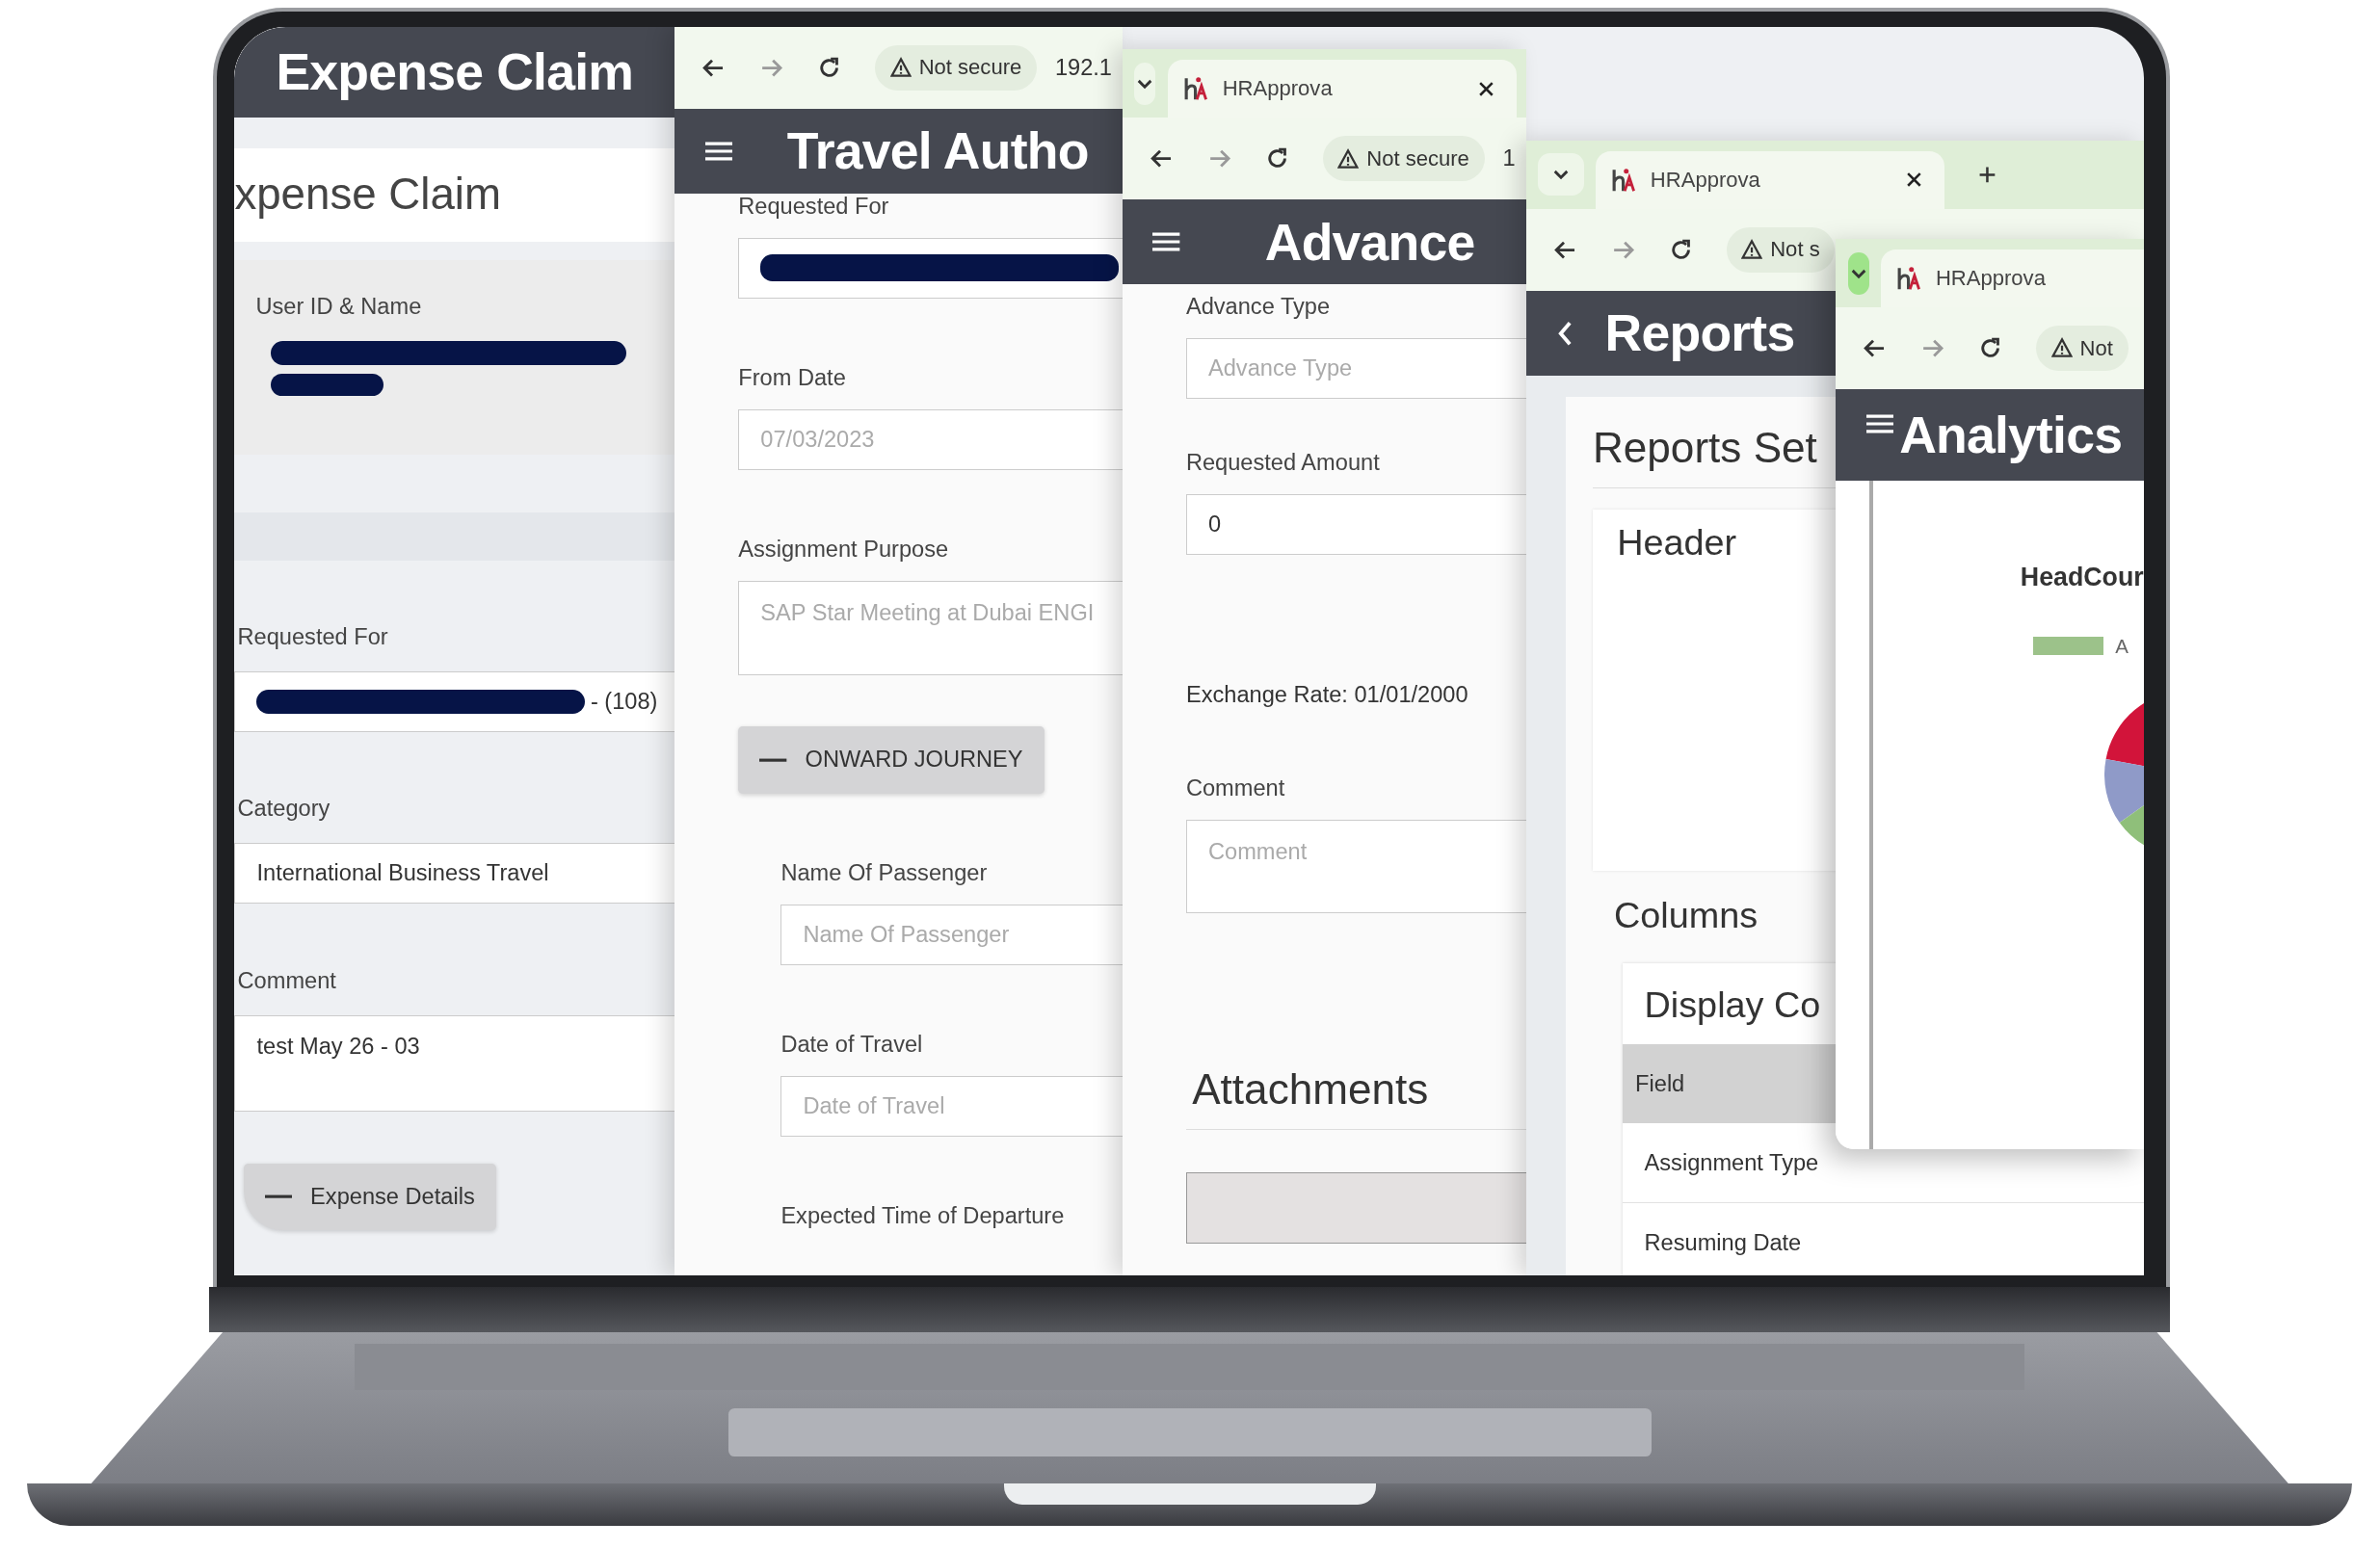 This screenshot has height=1548, width=2380. Describe the element at coordinates (1686, 916) in the screenshot. I see `section-title: Columns` at that location.